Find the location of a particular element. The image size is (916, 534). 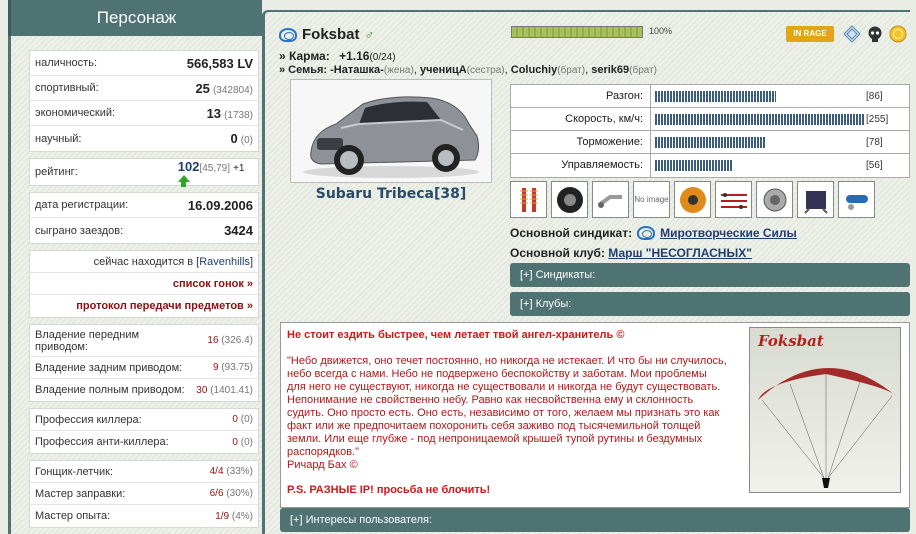

skill-sub: (93.75) is located at coordinates (237, 367).